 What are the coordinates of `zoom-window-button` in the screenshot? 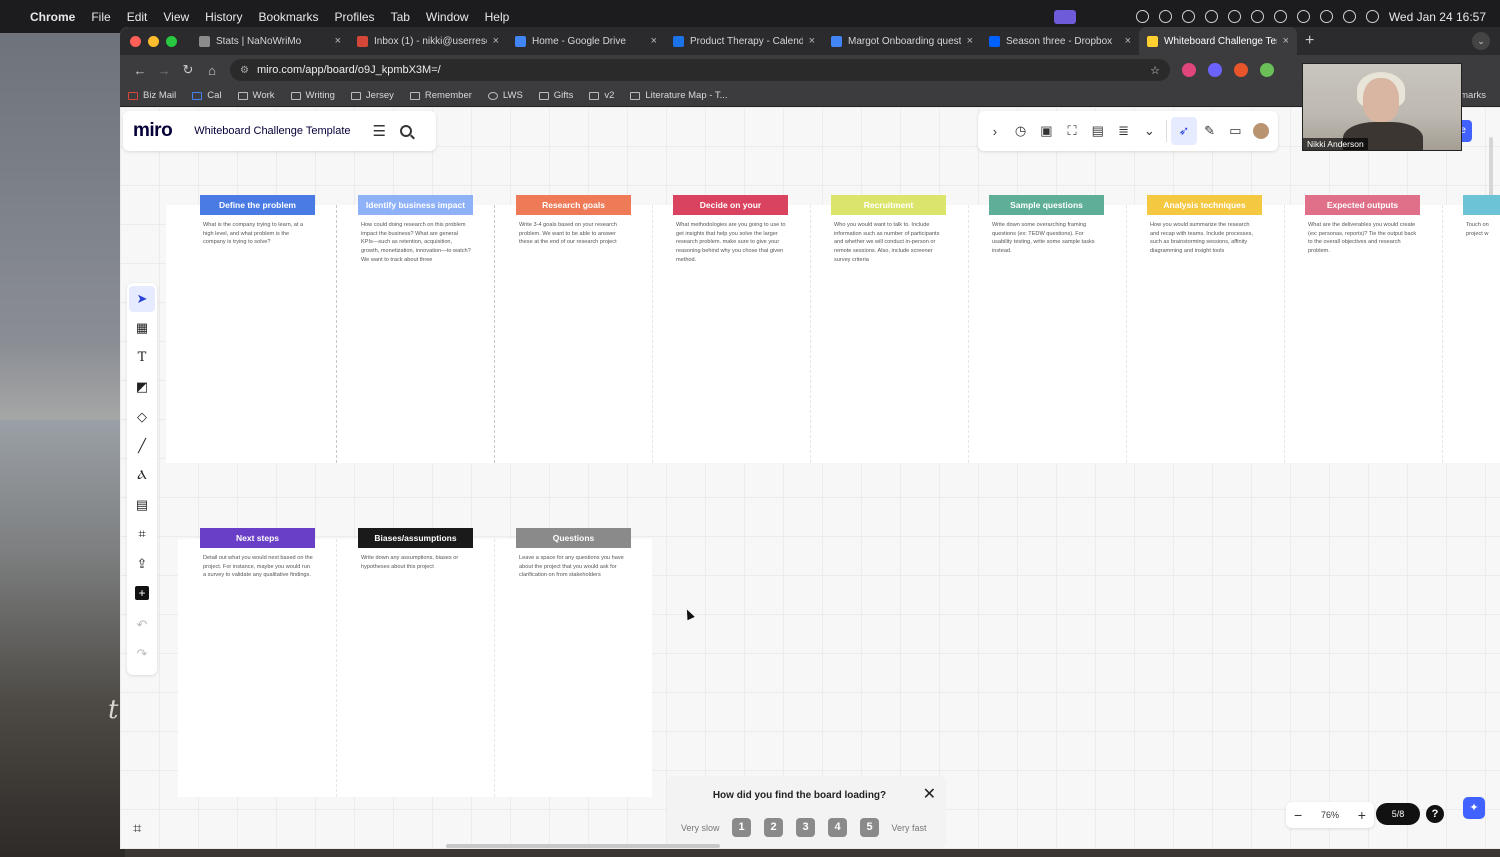 It's located at (171, 41).